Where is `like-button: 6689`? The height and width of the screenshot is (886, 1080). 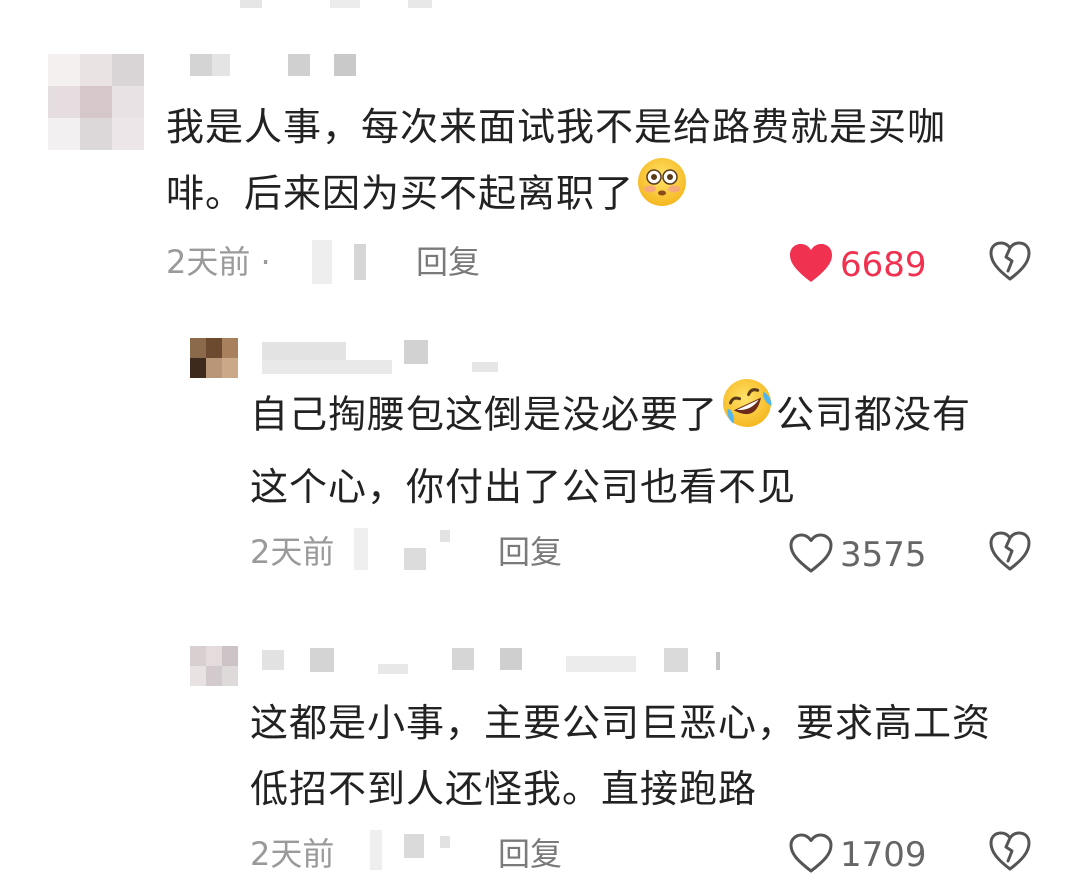
like-button: 6689 is located at coordinates (857, 265).